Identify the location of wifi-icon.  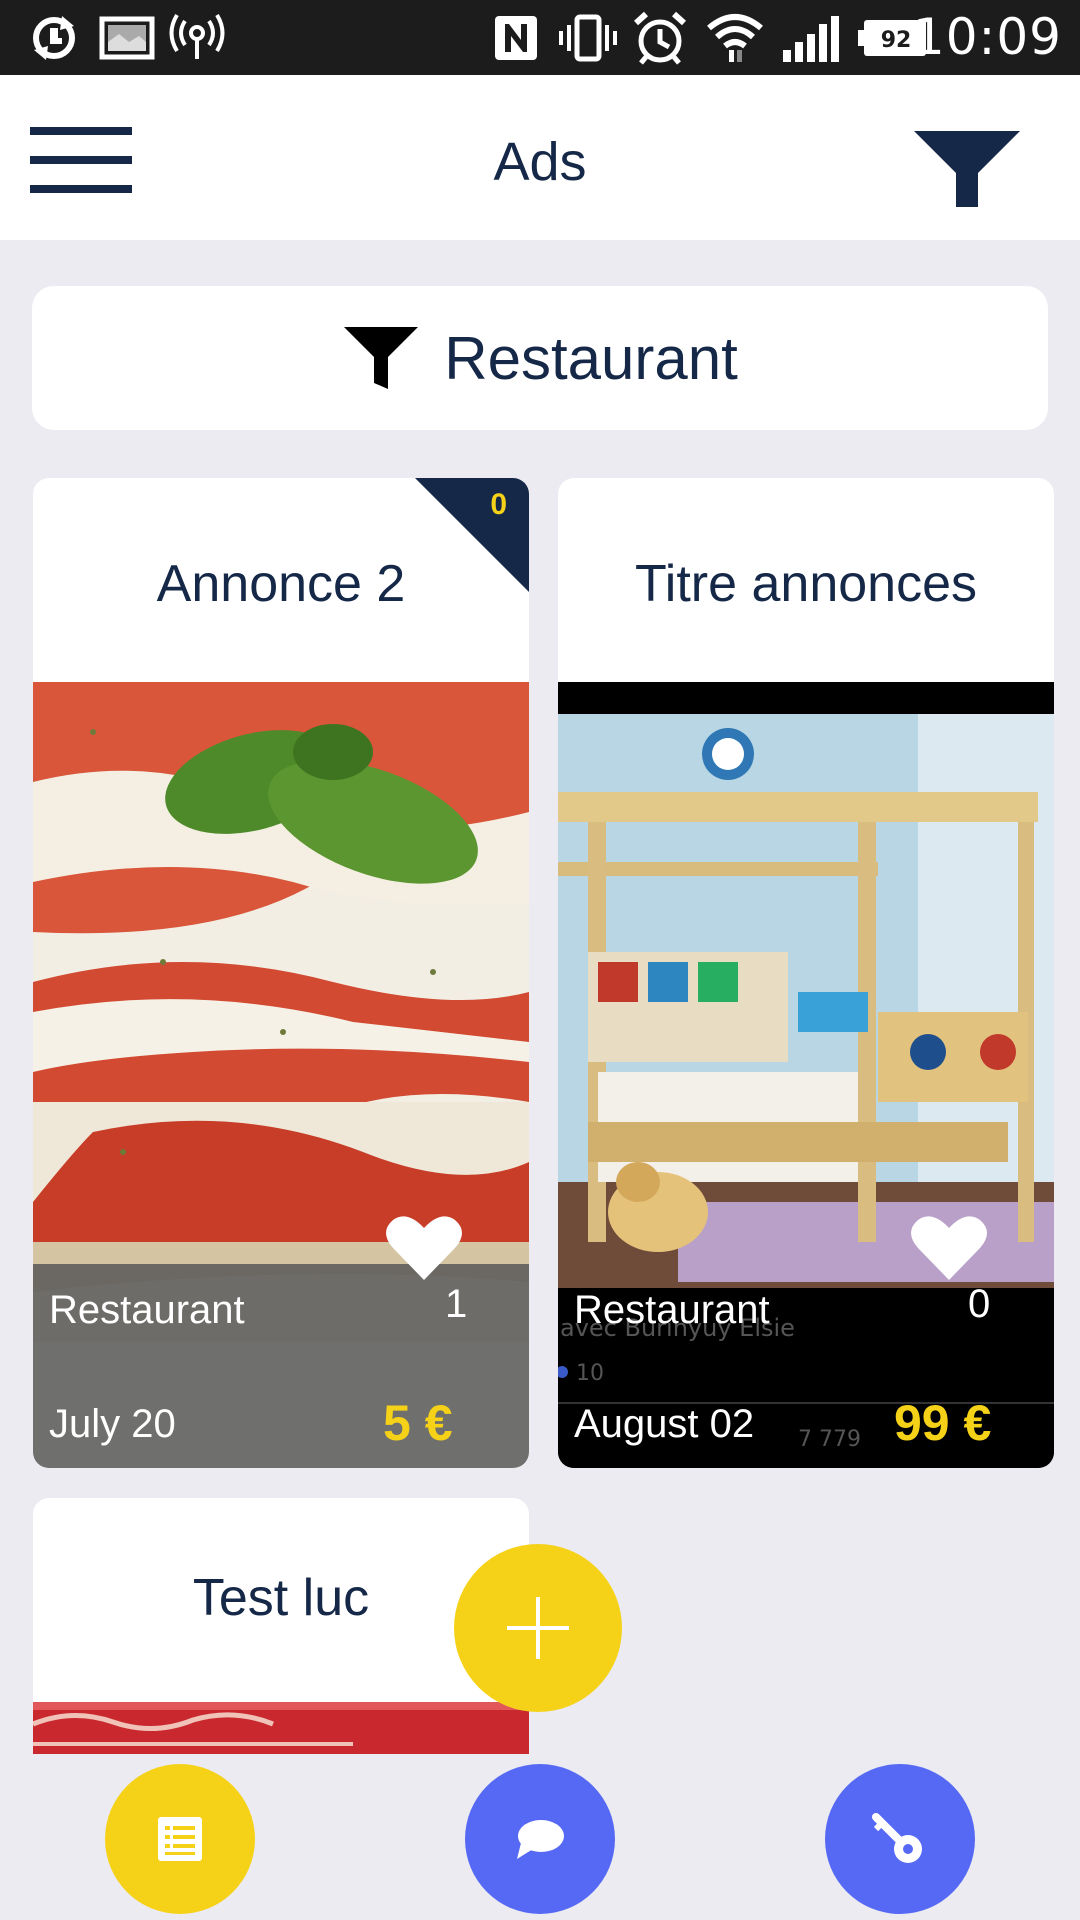
(735, 38).